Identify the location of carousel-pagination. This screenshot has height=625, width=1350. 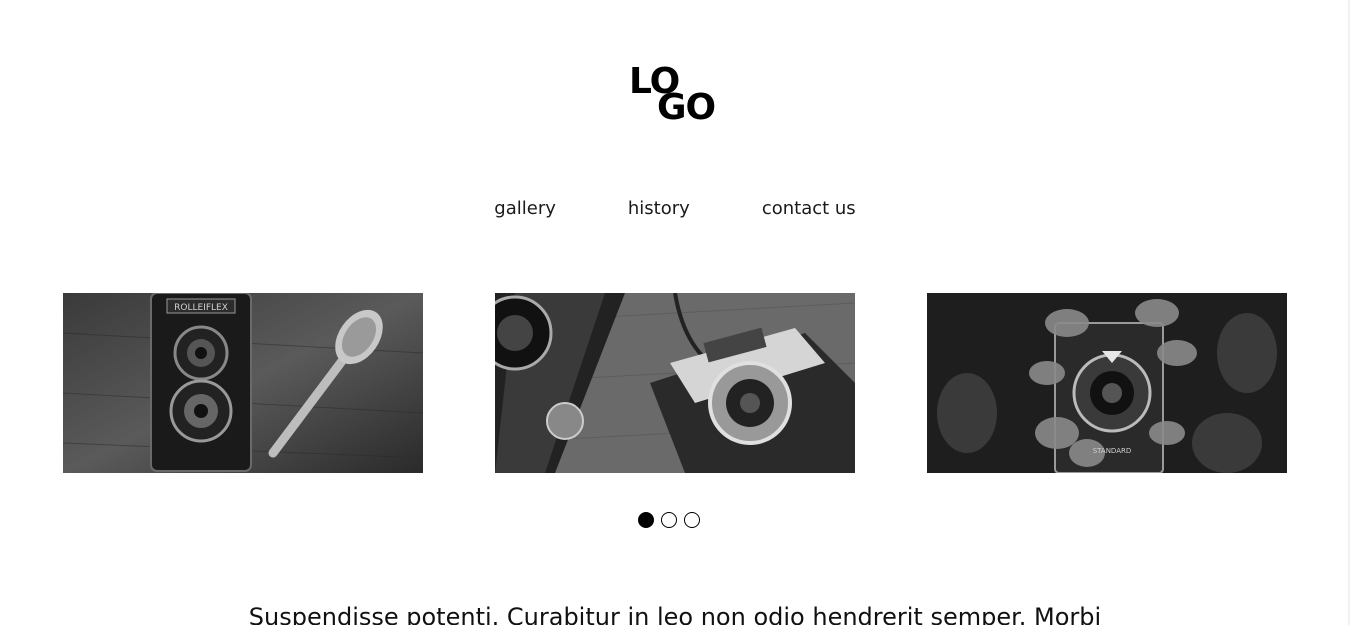
(669, 520).